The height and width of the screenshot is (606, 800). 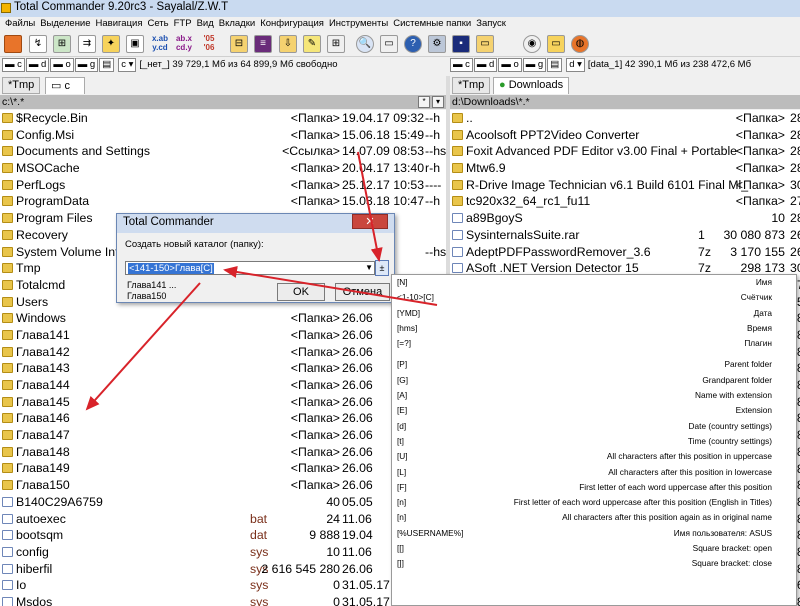 I want to click on file-row: $Recycle.Bin <Папка> 19.04.17 09:32 --h, so click(x=223, y=118).